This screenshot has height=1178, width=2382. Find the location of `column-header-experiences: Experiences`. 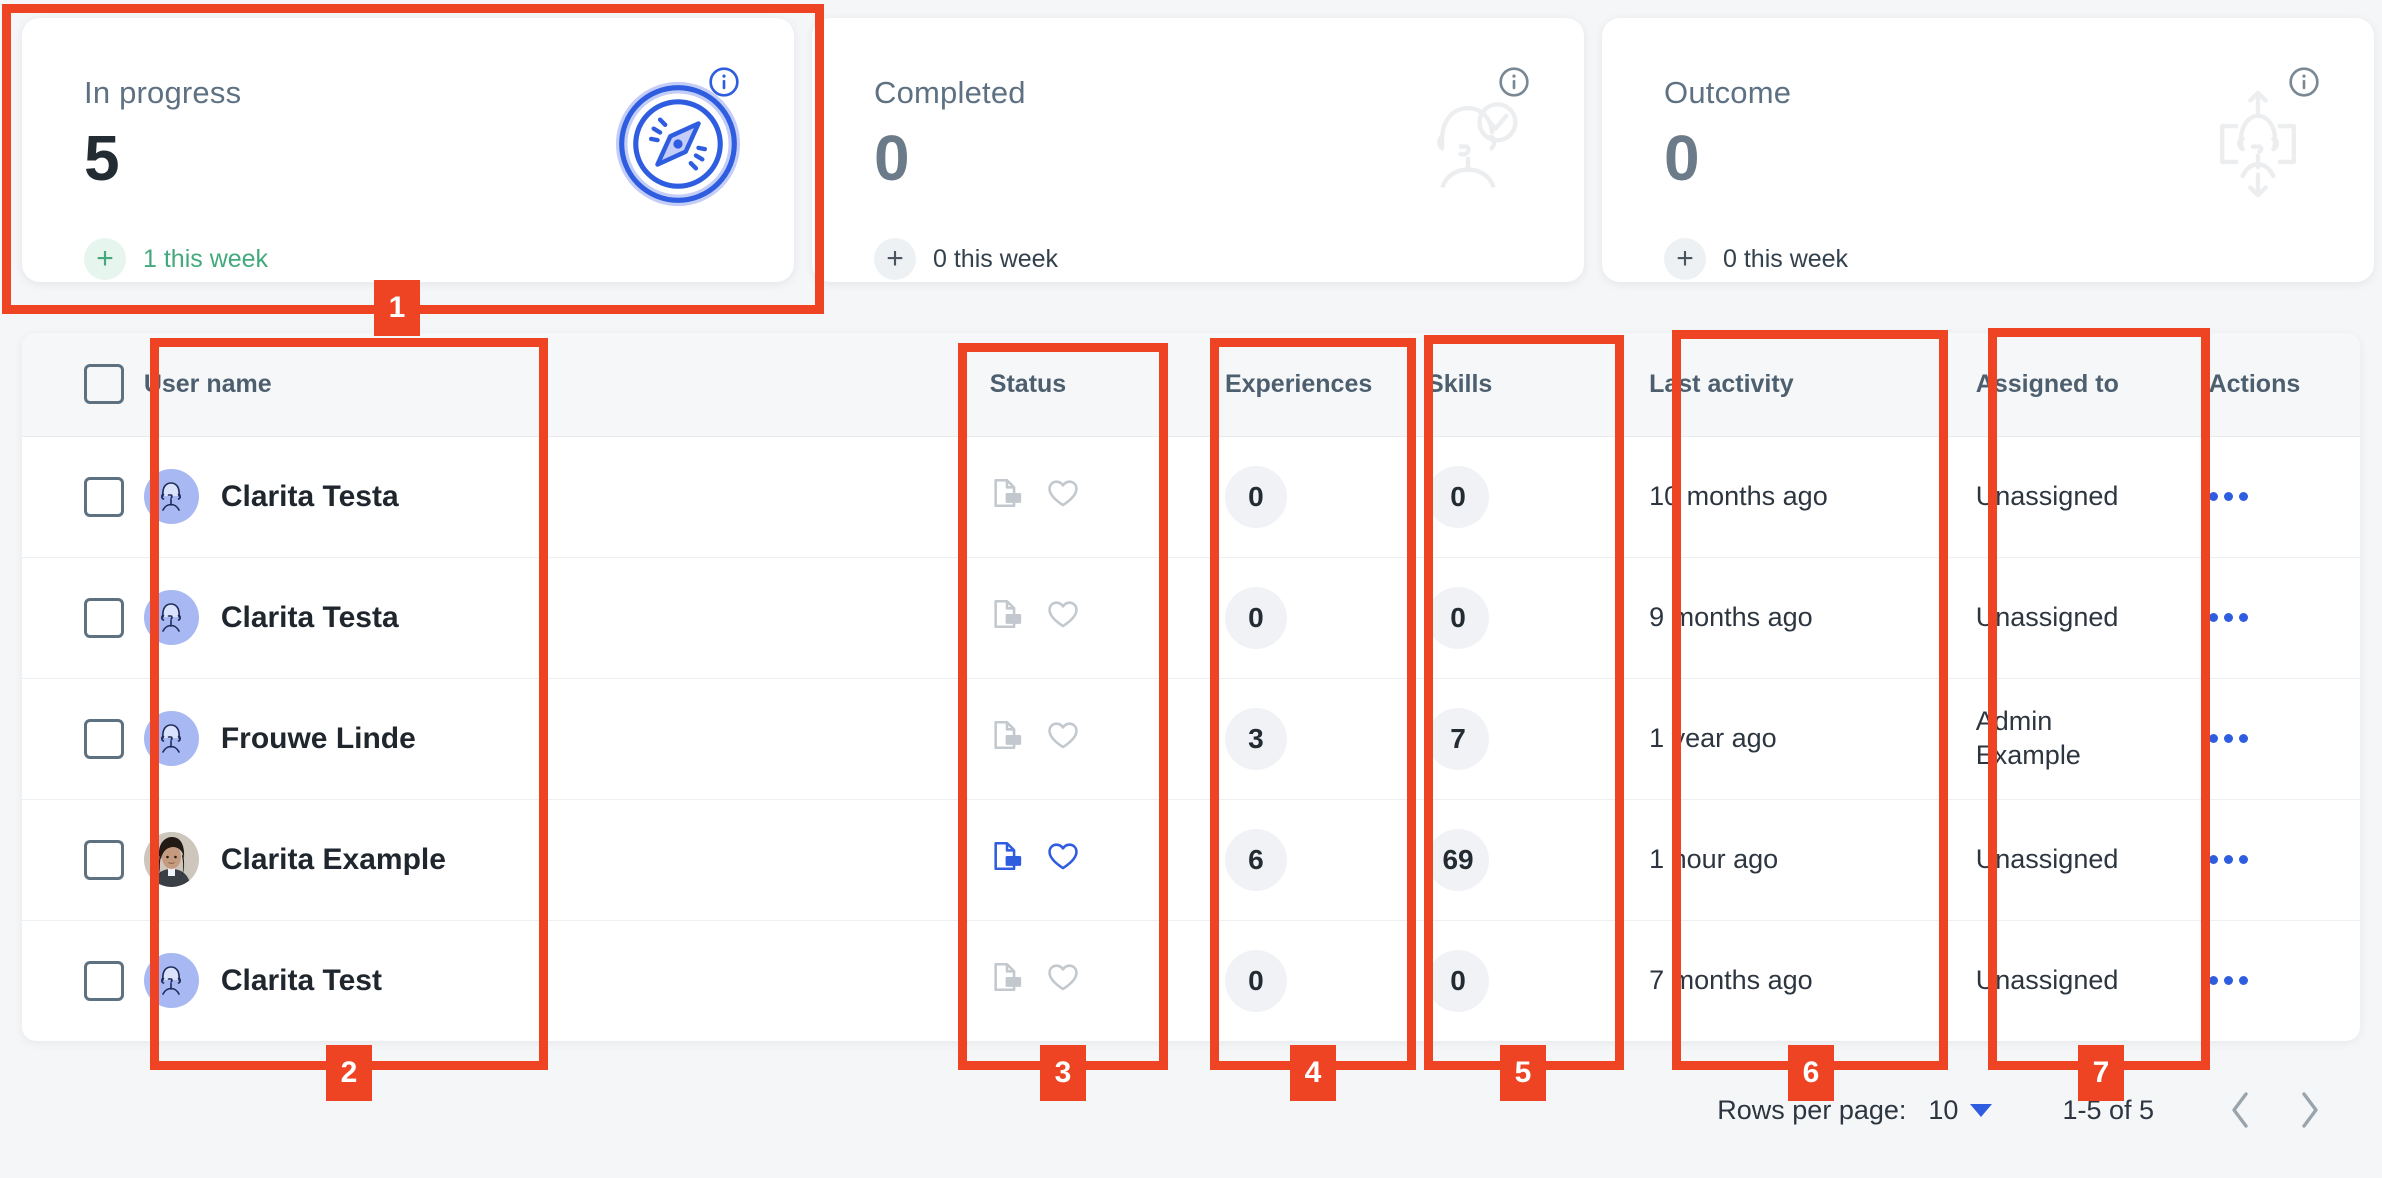

column-header-experiences: Experiences is located at coordinates (1293, 384).